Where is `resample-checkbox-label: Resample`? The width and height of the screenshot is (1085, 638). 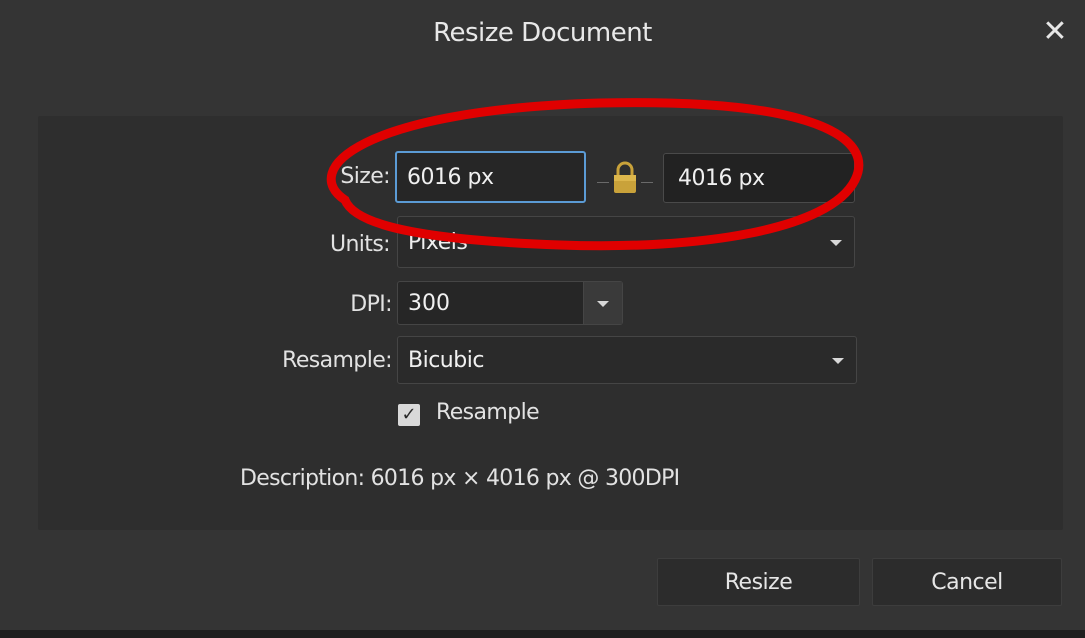
resample-checkbox-label: Resample is located at coordinates (488, 412).